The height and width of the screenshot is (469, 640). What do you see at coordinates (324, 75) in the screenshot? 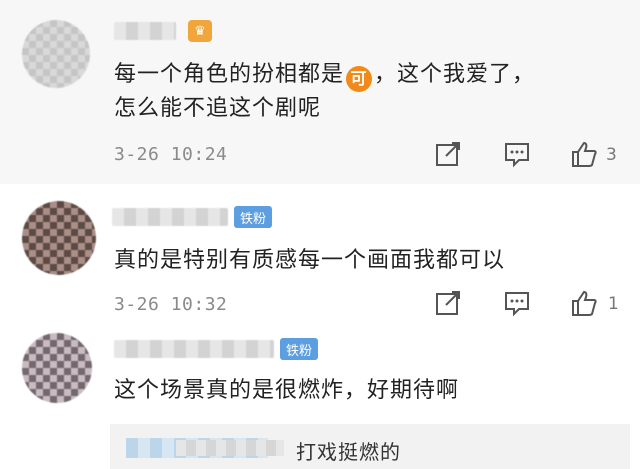
I see `comment-text: 每一个角色的扮相都是可，这个我爱了，` at bounding box center [324, 75].